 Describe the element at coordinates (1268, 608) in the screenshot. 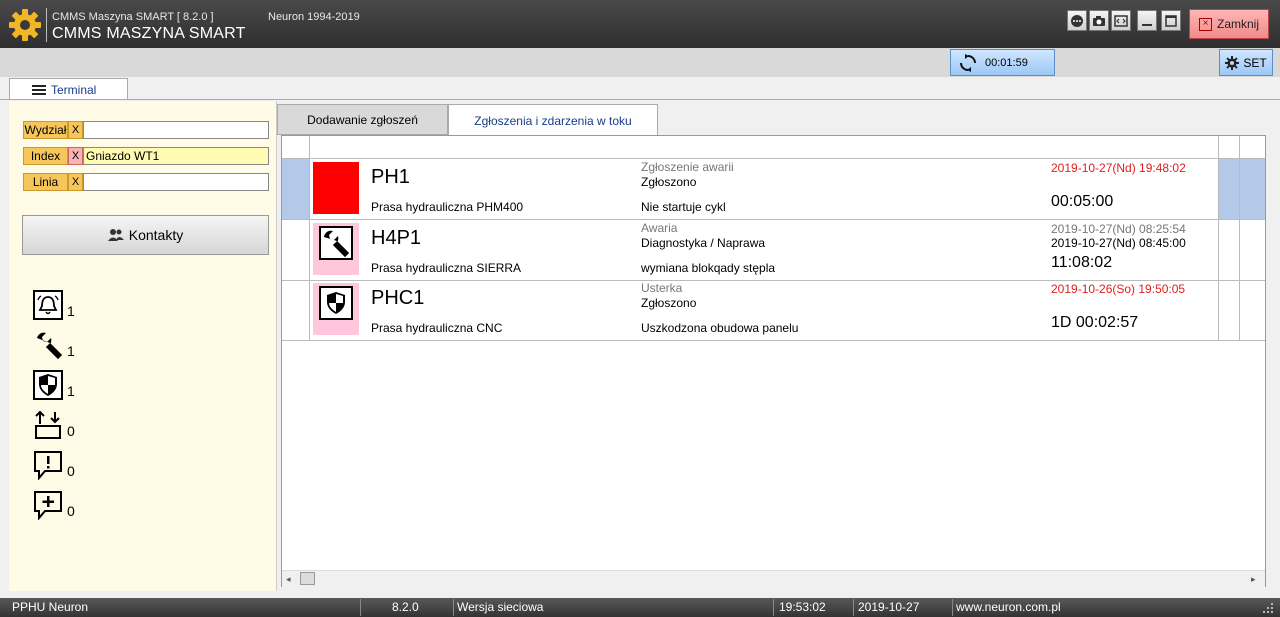

I see `resize-grip-icon` at that location.